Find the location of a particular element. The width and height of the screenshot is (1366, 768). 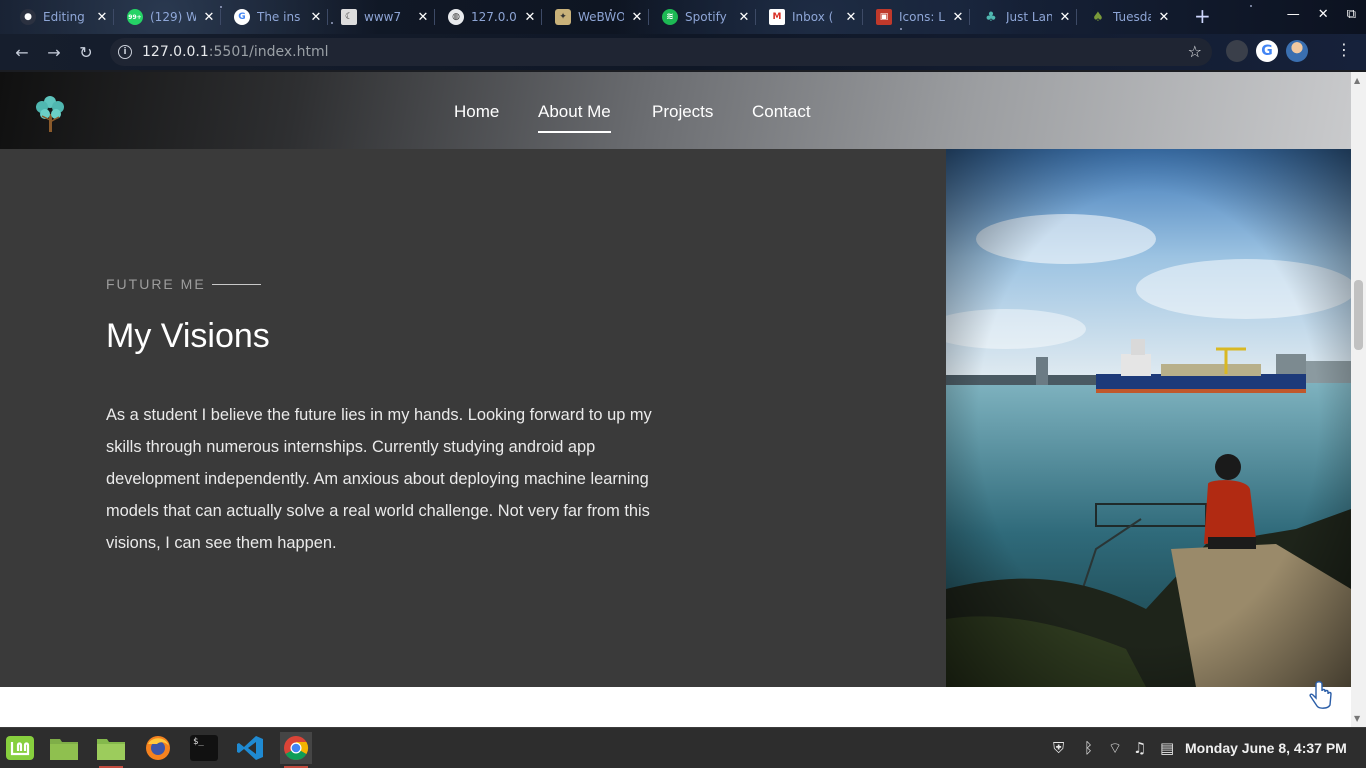

tree-icon: ♣ is located at coordinates (991, 17).